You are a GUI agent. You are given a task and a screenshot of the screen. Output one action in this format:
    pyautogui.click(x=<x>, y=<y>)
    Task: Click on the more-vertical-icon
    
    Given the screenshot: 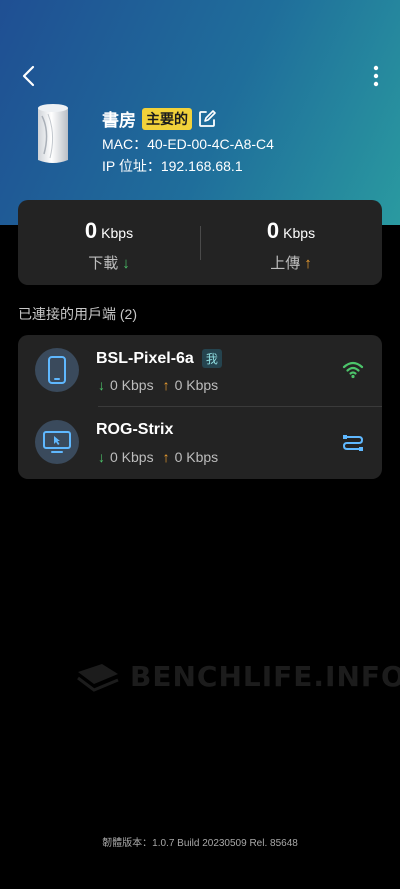 What is the action you would take?
    pyautogui.click(x=376, y=76)
    